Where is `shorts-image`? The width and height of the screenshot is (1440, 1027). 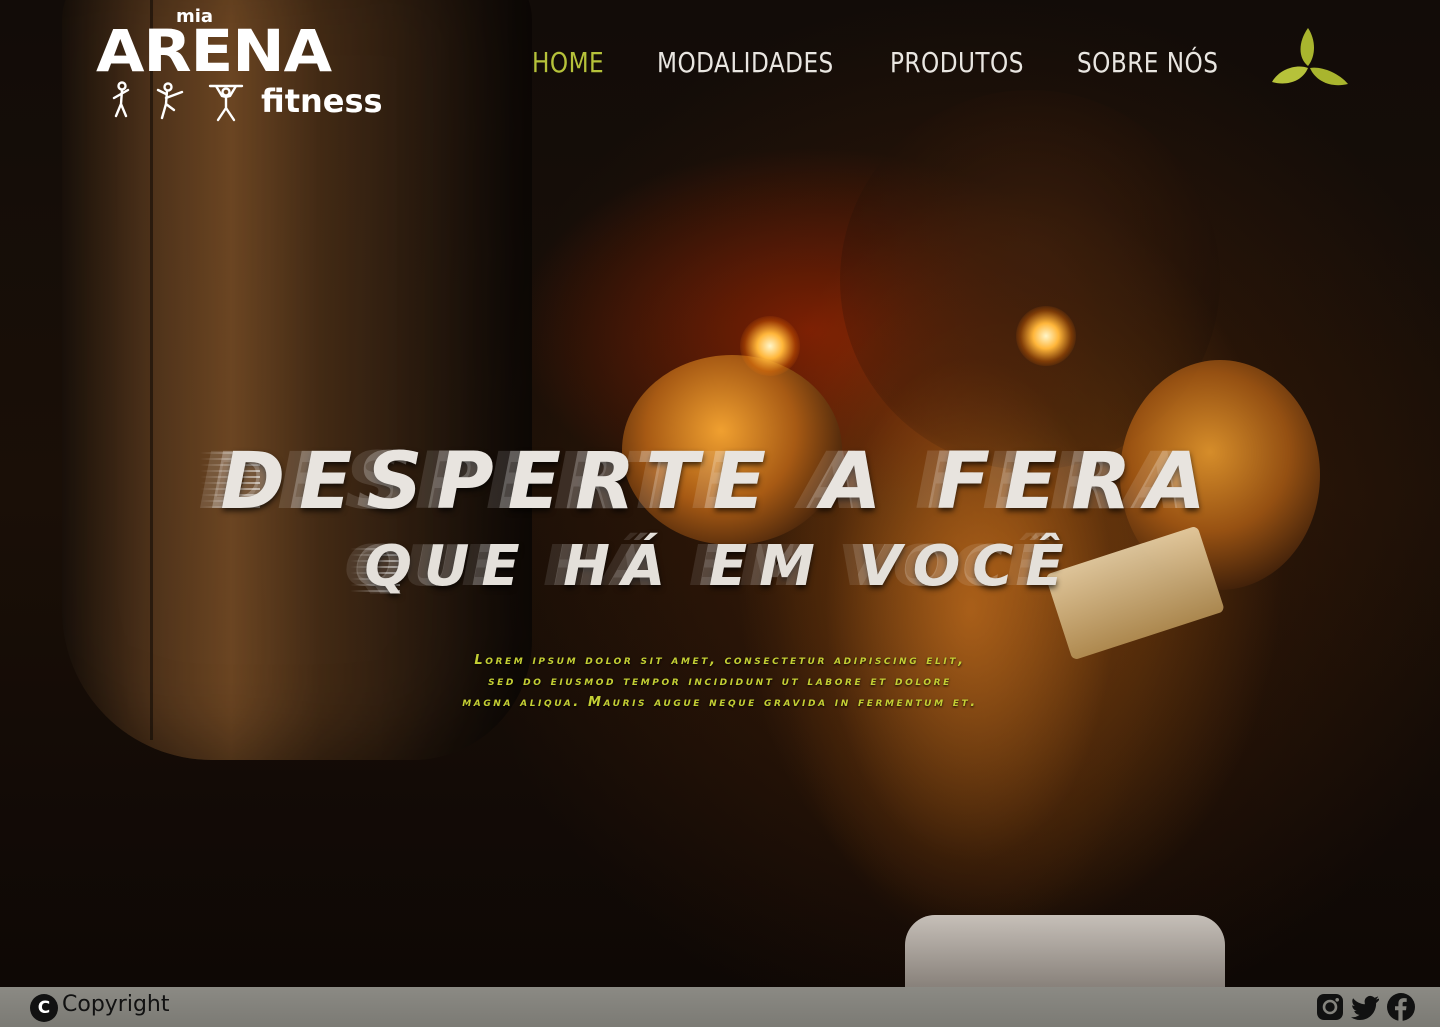
shorts-image is located at coordinates (1065, 951).